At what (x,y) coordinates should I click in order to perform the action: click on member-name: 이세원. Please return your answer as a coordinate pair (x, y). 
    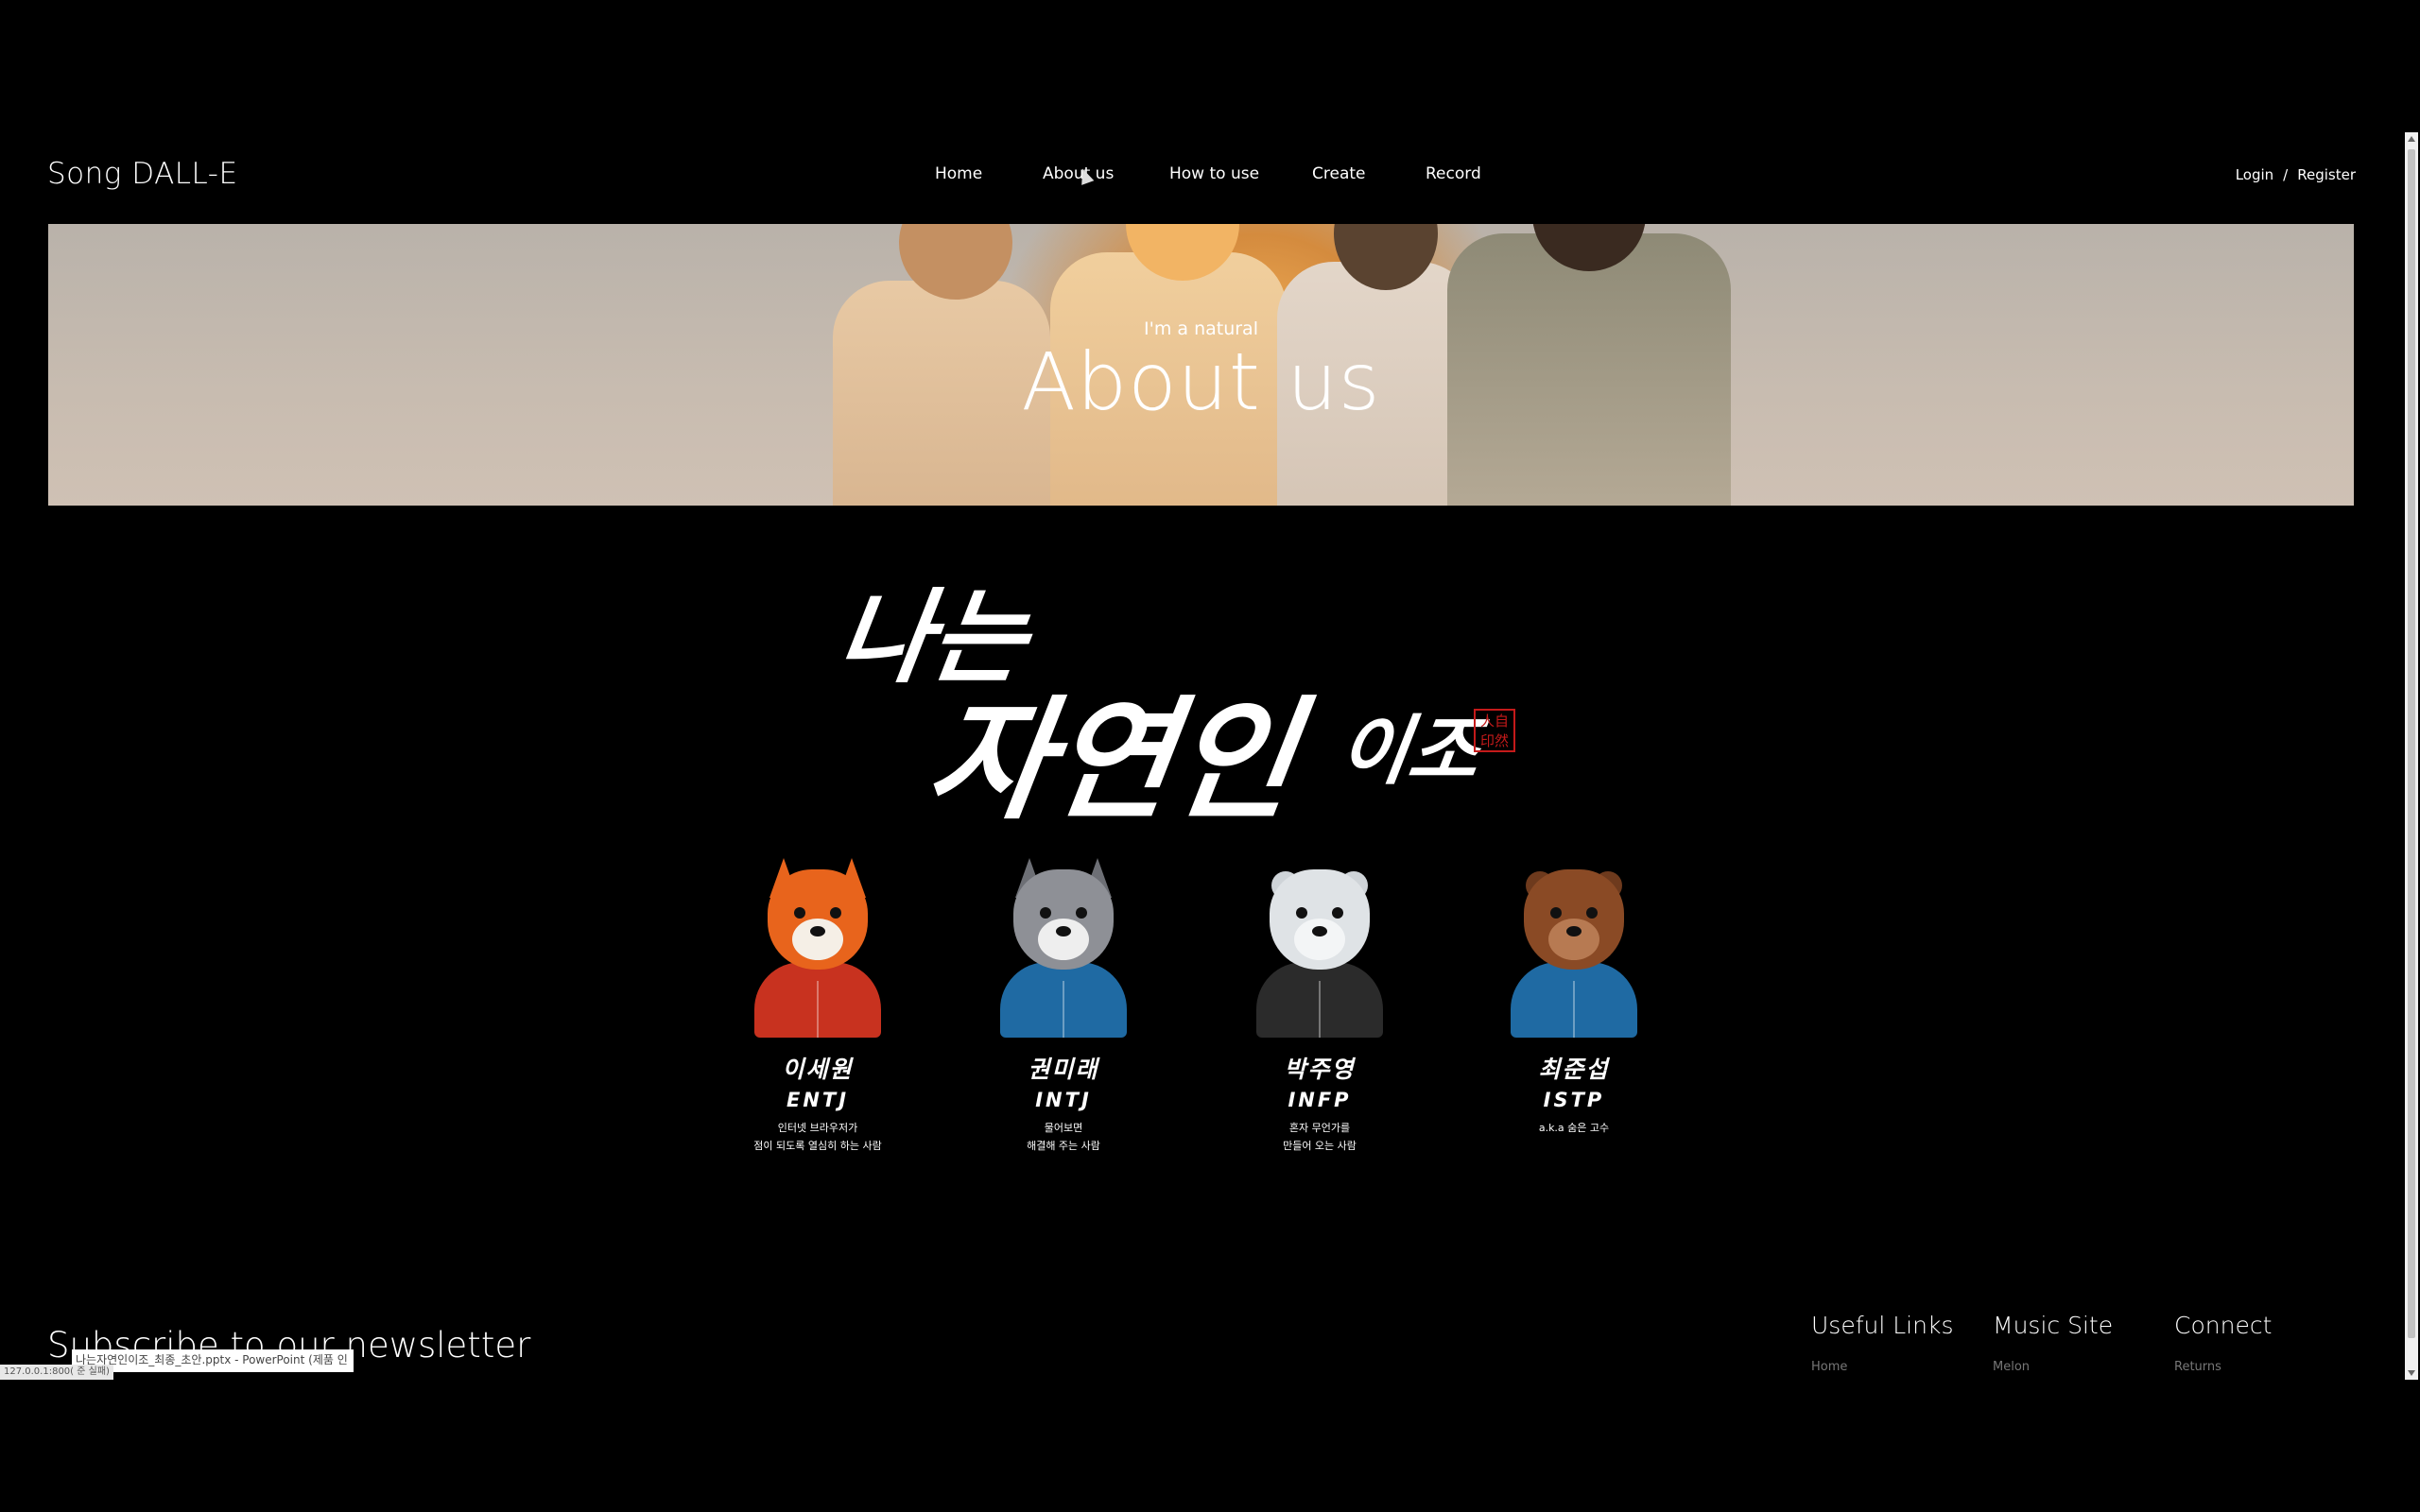
    Looking at the image, I should click on (818, 1069).